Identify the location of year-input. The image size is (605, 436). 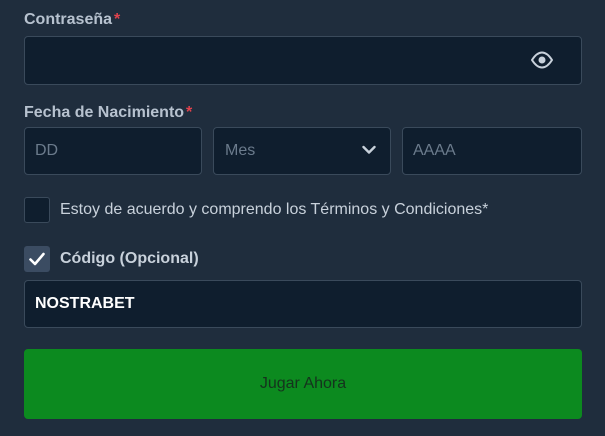
(492, 151).